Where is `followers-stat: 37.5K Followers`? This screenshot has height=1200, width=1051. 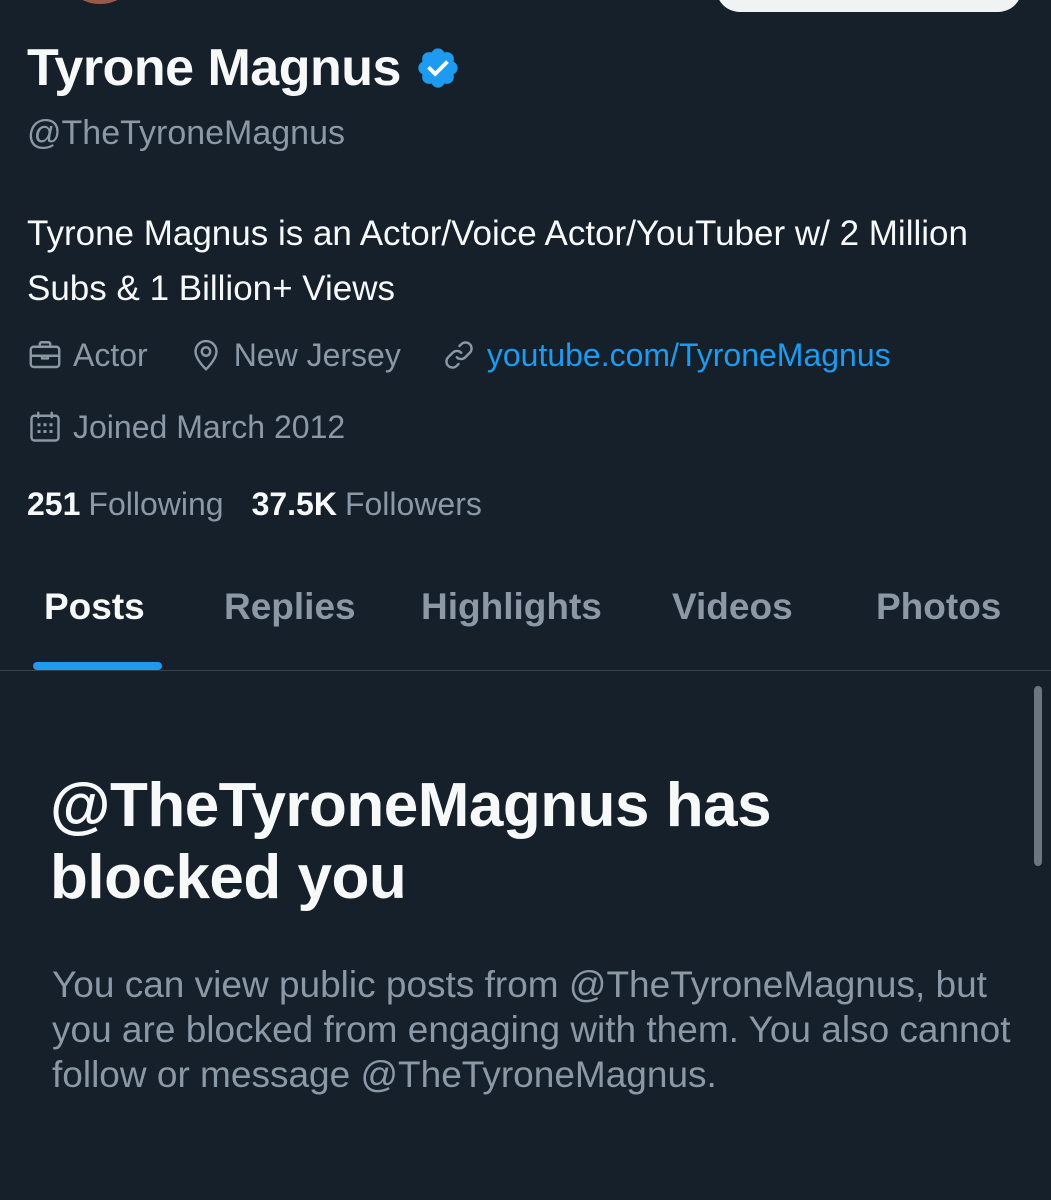 followers-stat: 37.5K Followers is located at coordinates (367, 504).